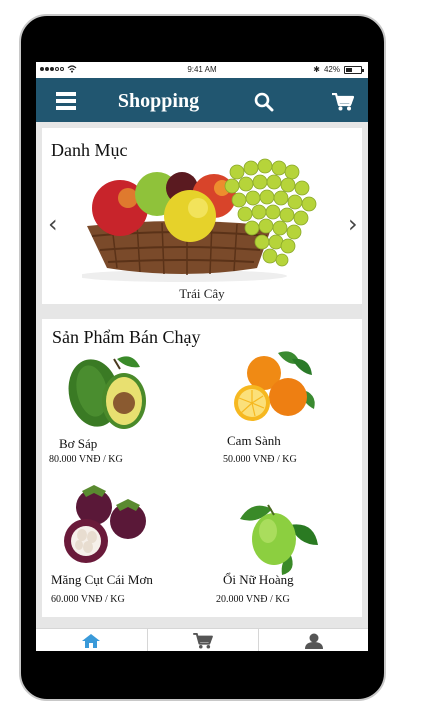  What do you see at coordinates (331, 69) in the screenshot?
I see `battery-percent: 42%` at bounding box center [331, 69].